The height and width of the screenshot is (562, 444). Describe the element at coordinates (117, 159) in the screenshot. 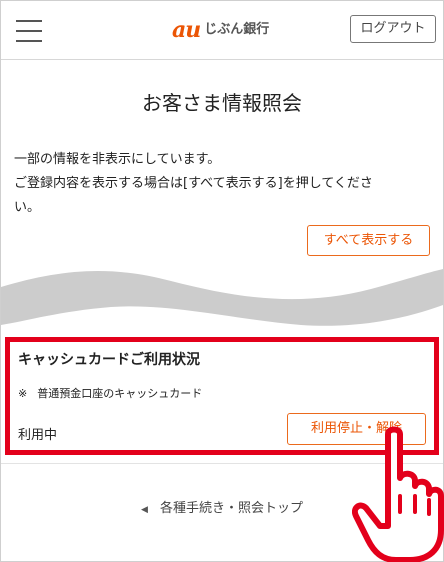

I see `notice-line: 一部の情報を非表示にしています。` at that location.